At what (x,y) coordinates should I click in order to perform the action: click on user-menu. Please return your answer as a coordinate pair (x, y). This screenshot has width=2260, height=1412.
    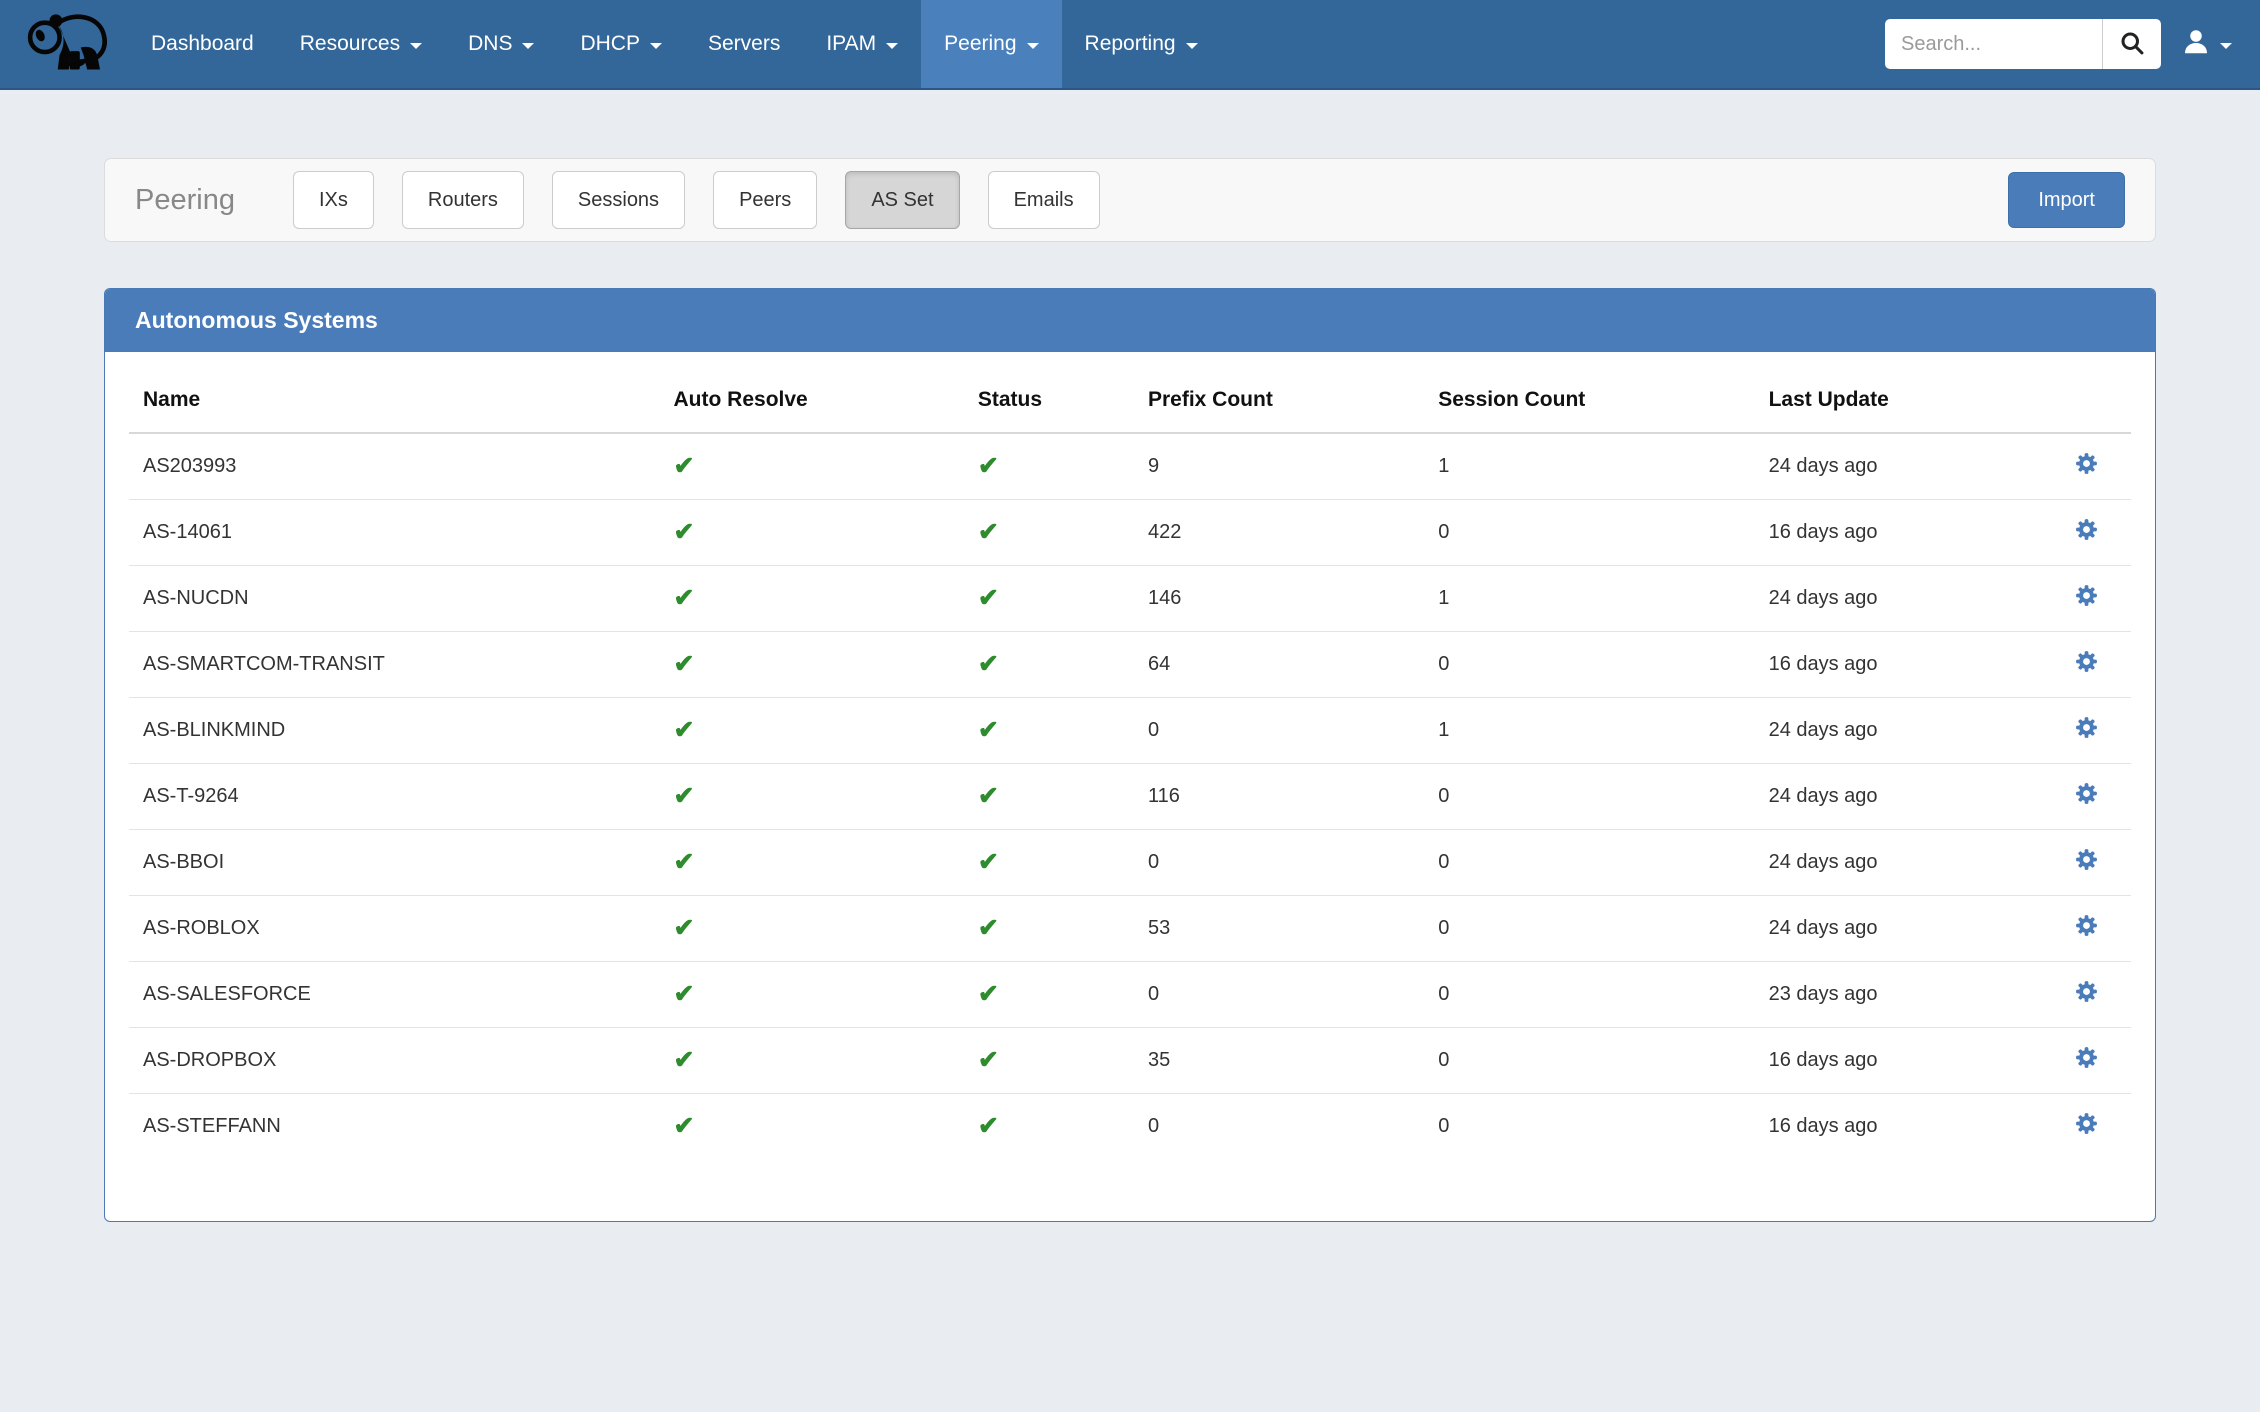
    Looking at the image, I should click on (2206, 44).